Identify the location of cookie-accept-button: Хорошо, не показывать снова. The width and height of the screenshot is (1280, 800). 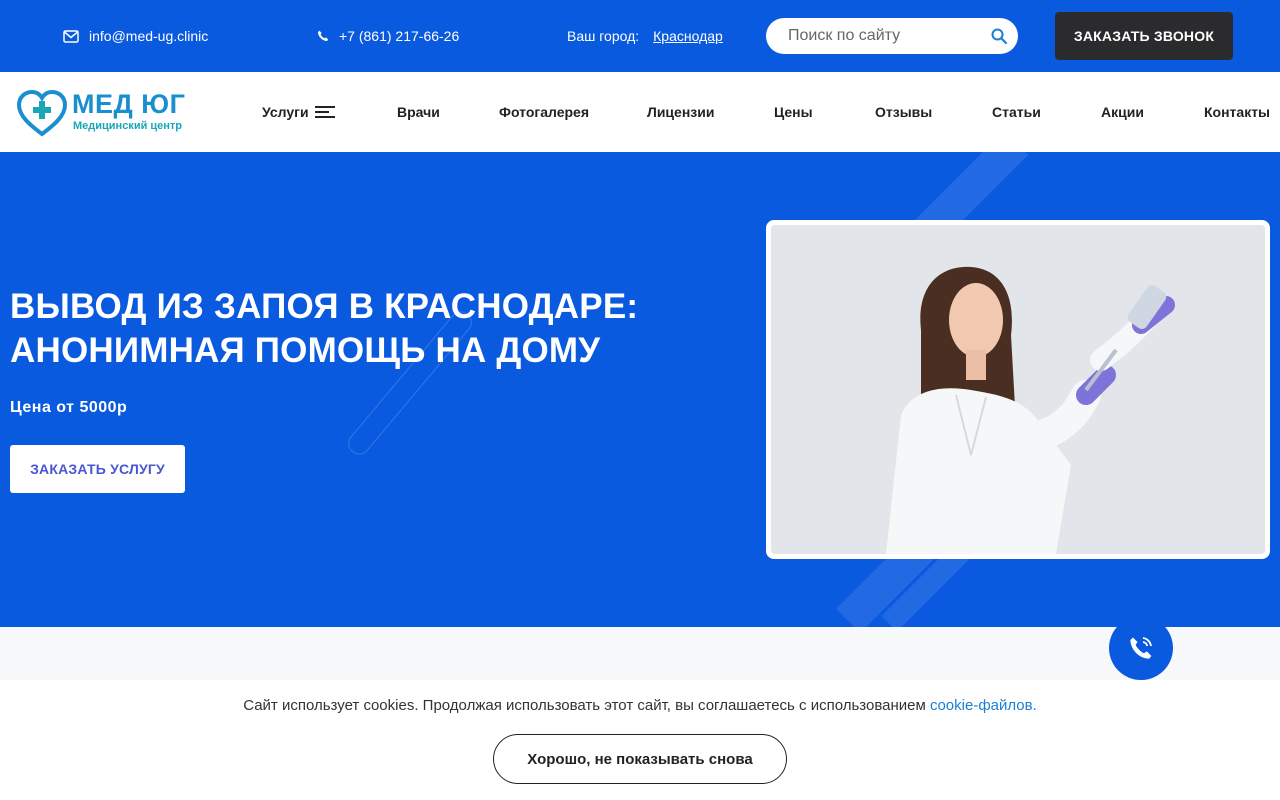
(640, 759).